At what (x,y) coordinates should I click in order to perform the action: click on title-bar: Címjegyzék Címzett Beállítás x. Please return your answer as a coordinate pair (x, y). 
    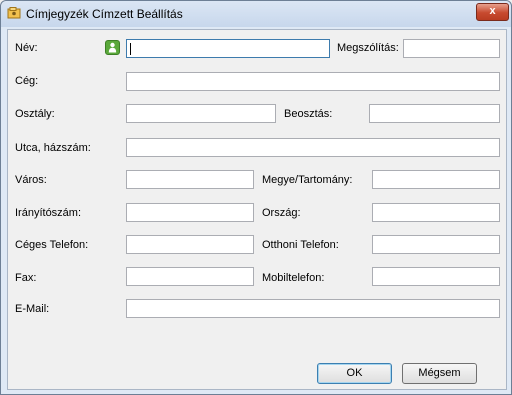
    Looking at the image, I should click on (256, 14).